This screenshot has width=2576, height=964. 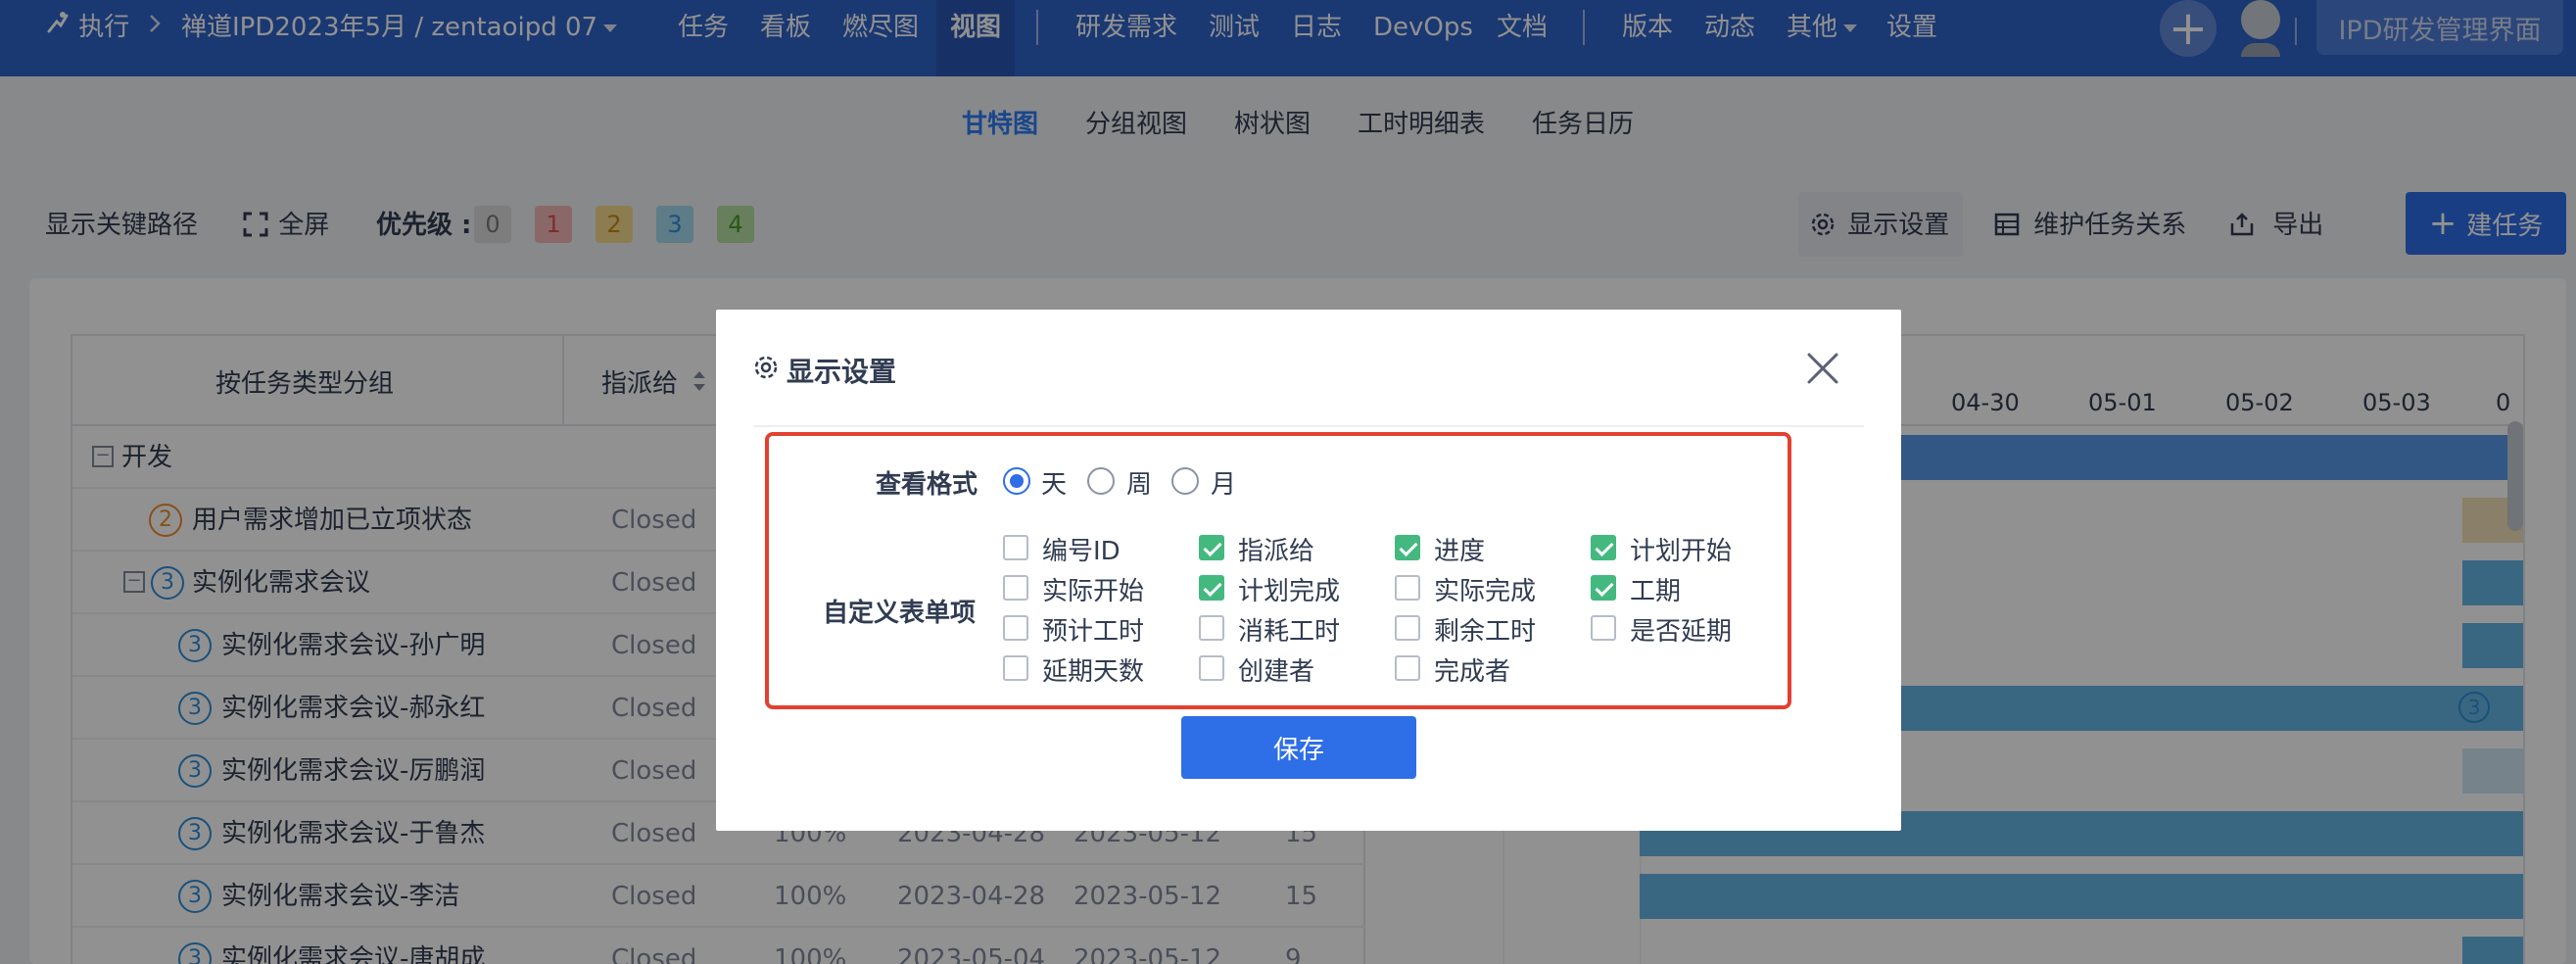 I want to click on field-label: 工期, so click(x=1656, y=591).